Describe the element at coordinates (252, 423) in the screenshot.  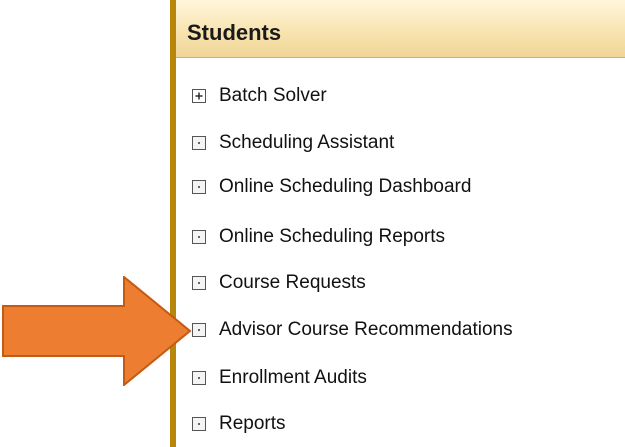
I see `menu-item-label: Reports` at that location.